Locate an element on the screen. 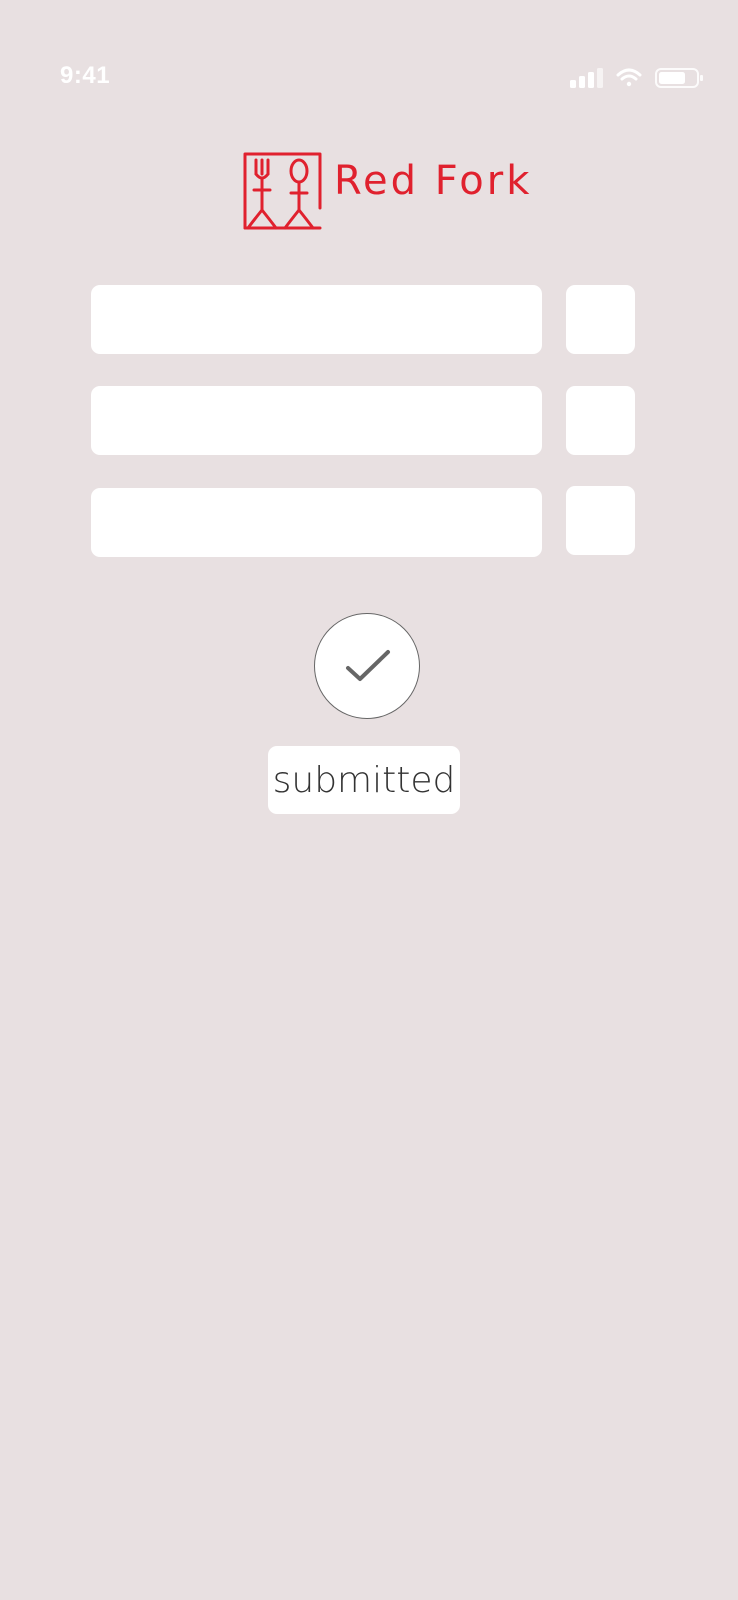 The height and width of the screenshot is (1600, 738). red-fork-logo: Red Fork is located at coordinates (385, 190).